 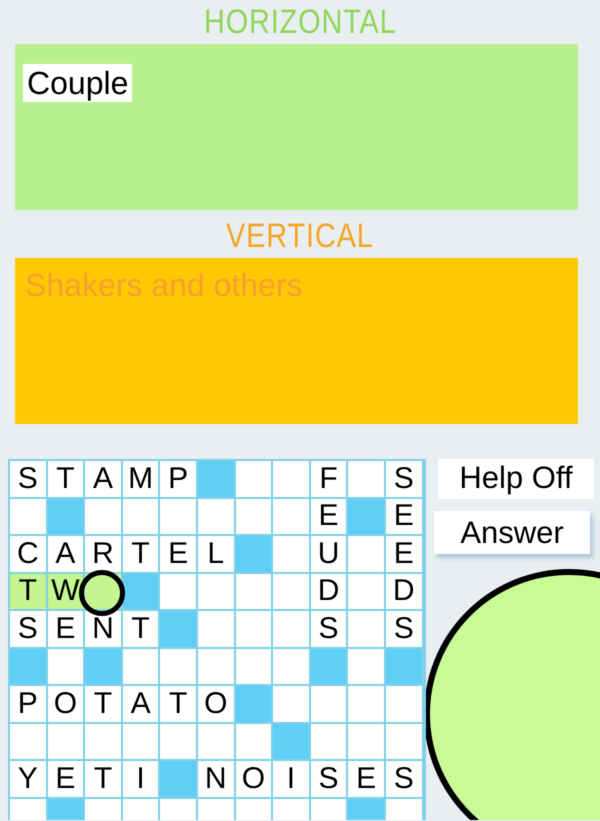 I want to click on letter-cell: W, so click(x=66, y=591).